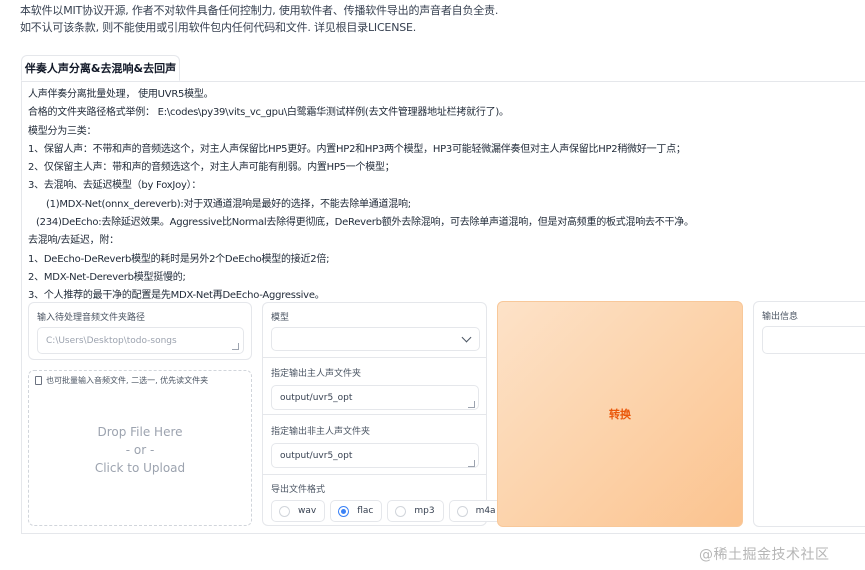  Describe the element at coordinates (140, 468) in the screenshot. I see `click-upload-text: Click to Upload` at that location.